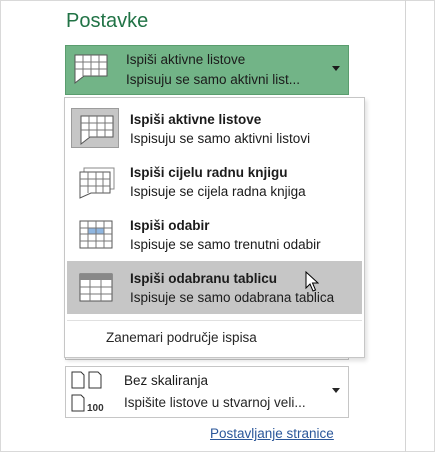  I want to click on workbook-icon, so click(95, 181).